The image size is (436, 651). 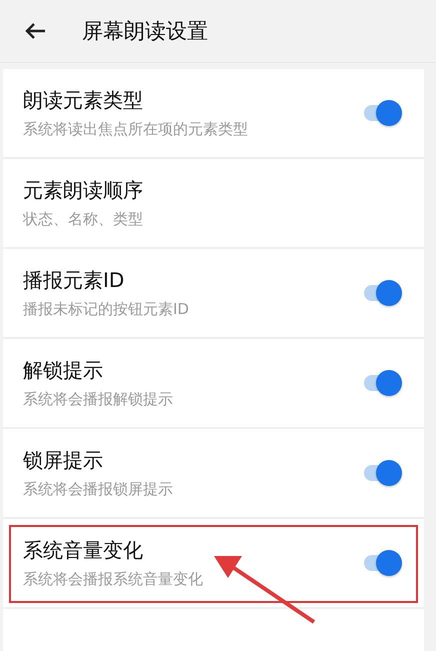 What do you see at coordinates (145, 31) in the screenshot?
I see `page-title: 屏幕朗读设置` at bounding box center [145, 31].